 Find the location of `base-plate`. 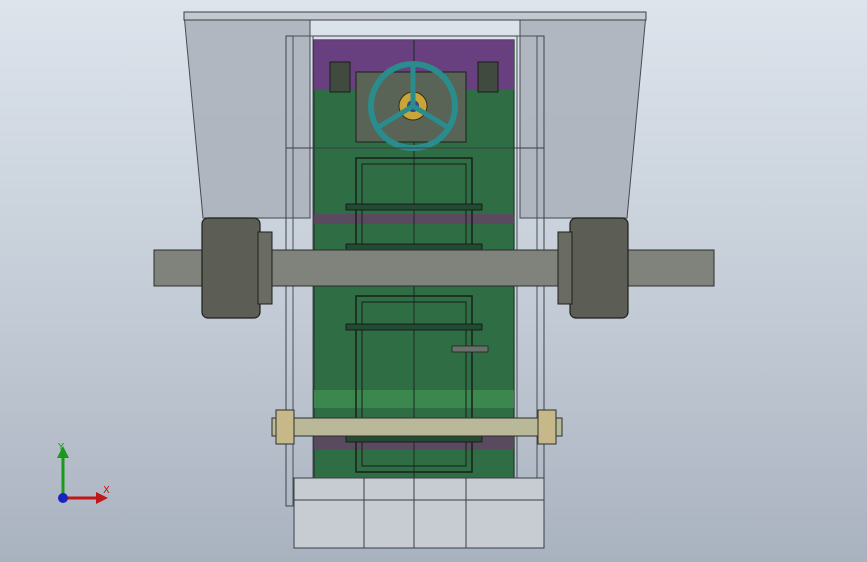

base-plate is located at coordinates (419, 513).